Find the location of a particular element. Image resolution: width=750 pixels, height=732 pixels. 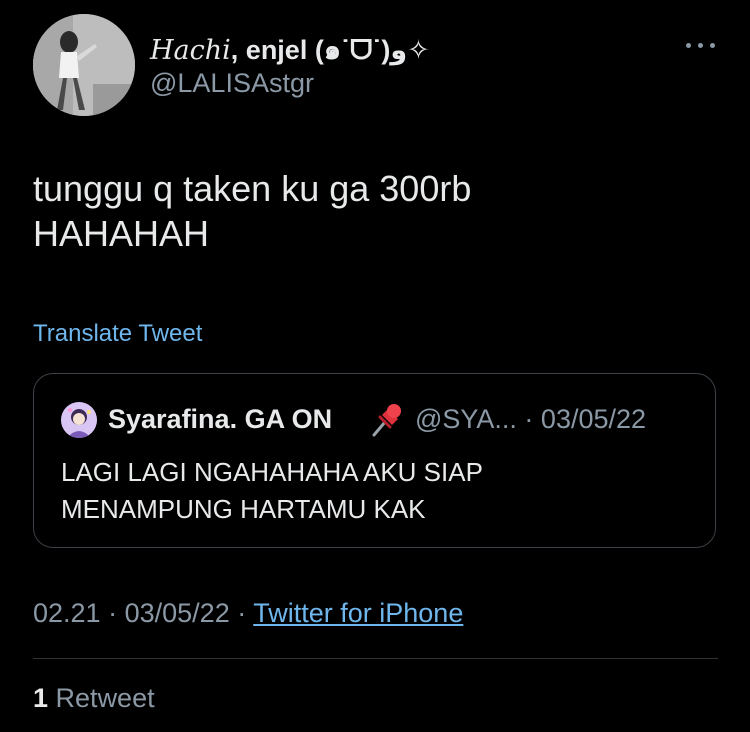

quoted-author-avatar is located at coordinates (79, 420).